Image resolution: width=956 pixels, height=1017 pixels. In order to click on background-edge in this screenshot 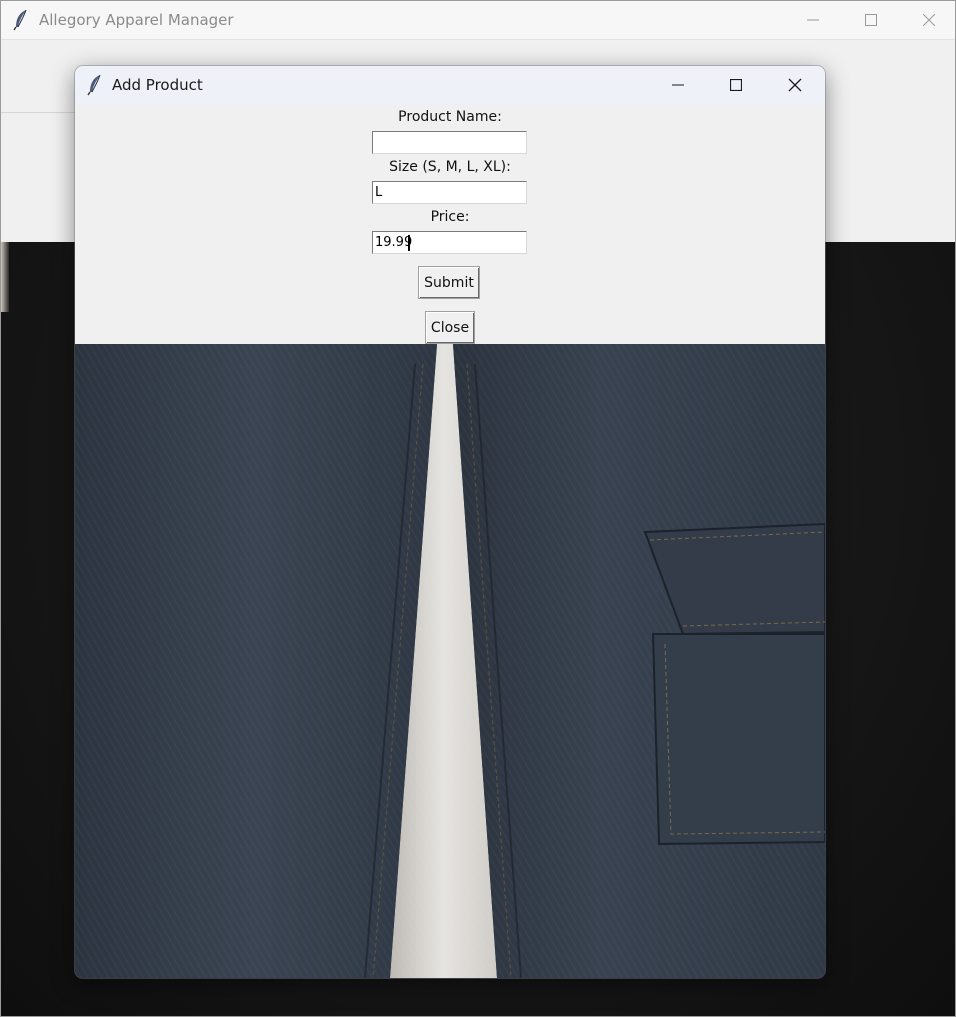, I will do `click(5, 277)`.